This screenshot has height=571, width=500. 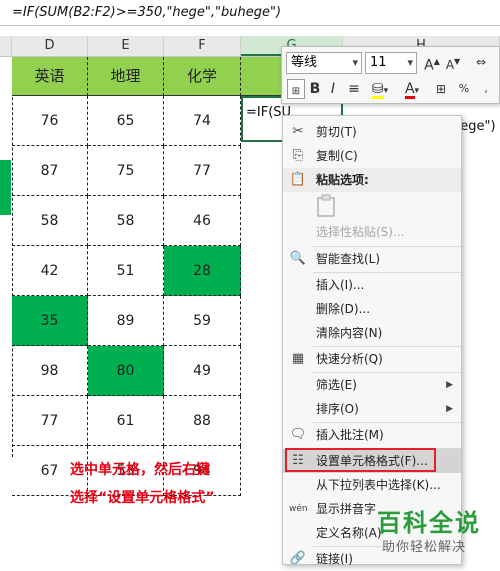 What do you see at coordinates (429, 65) in the screenshot?
I see `grow-font-icon: A` at bounding box center [429, 65].